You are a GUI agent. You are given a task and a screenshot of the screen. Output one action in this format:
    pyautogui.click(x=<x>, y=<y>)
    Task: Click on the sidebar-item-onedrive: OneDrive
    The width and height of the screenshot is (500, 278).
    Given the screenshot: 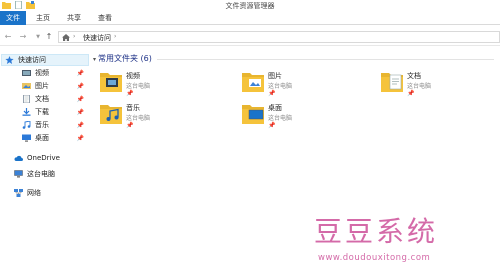 What is the action you would take?
    pyautogui.click(x=52, y=158)
    